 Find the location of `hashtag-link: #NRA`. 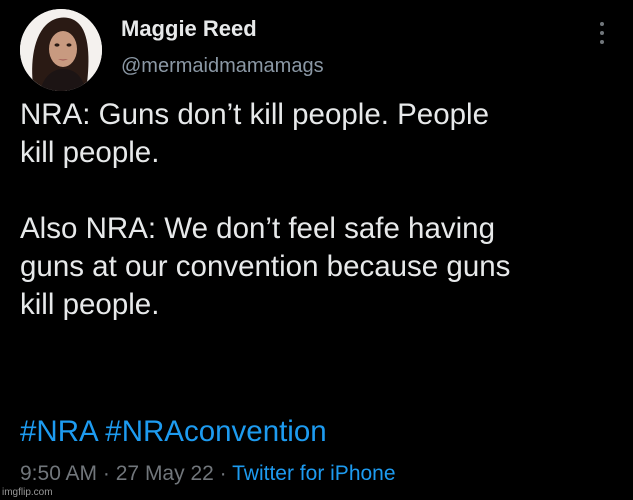

hashtag-link: #NRA is located at coordinates (58, 431).